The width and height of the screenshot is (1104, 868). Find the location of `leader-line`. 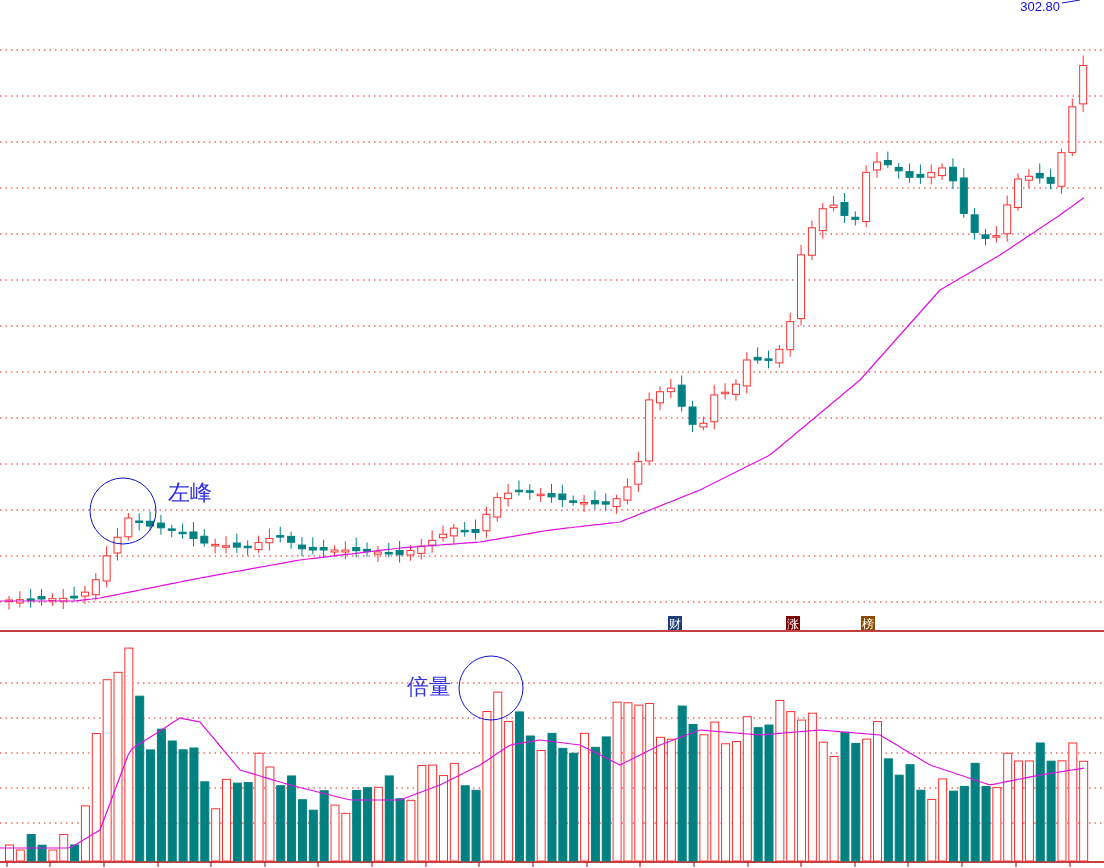

leader-line is located at coordinates (1071, 2).